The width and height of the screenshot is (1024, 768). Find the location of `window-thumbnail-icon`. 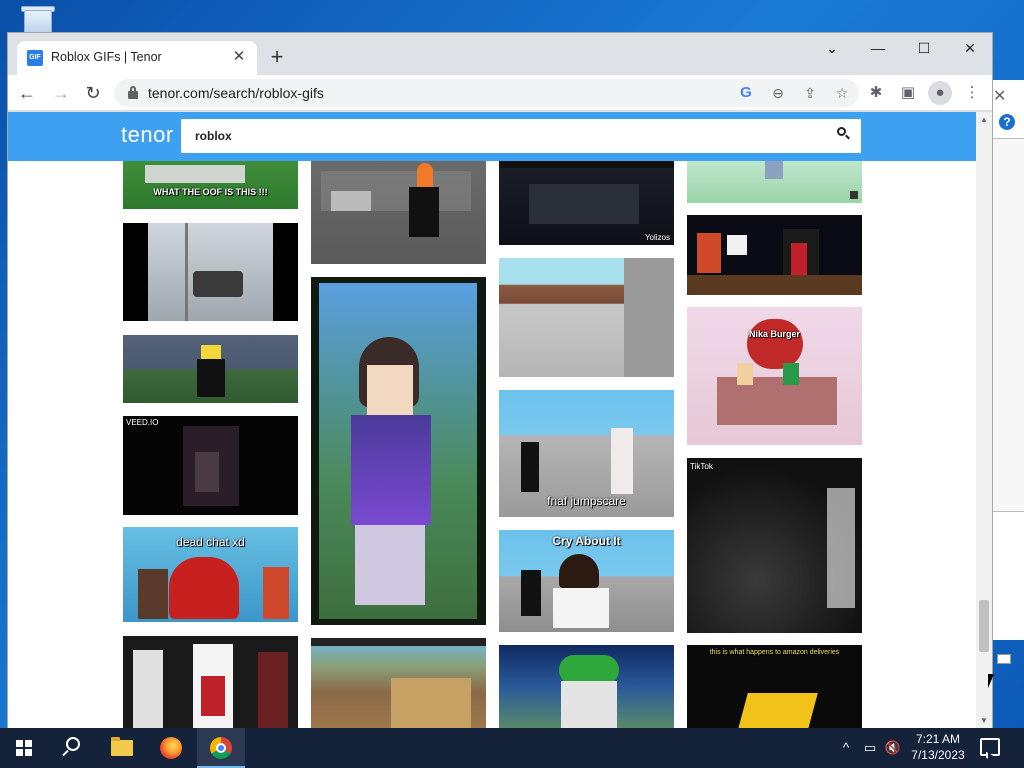

window-thumbnail-icon is located at coordinates (1004, 659).